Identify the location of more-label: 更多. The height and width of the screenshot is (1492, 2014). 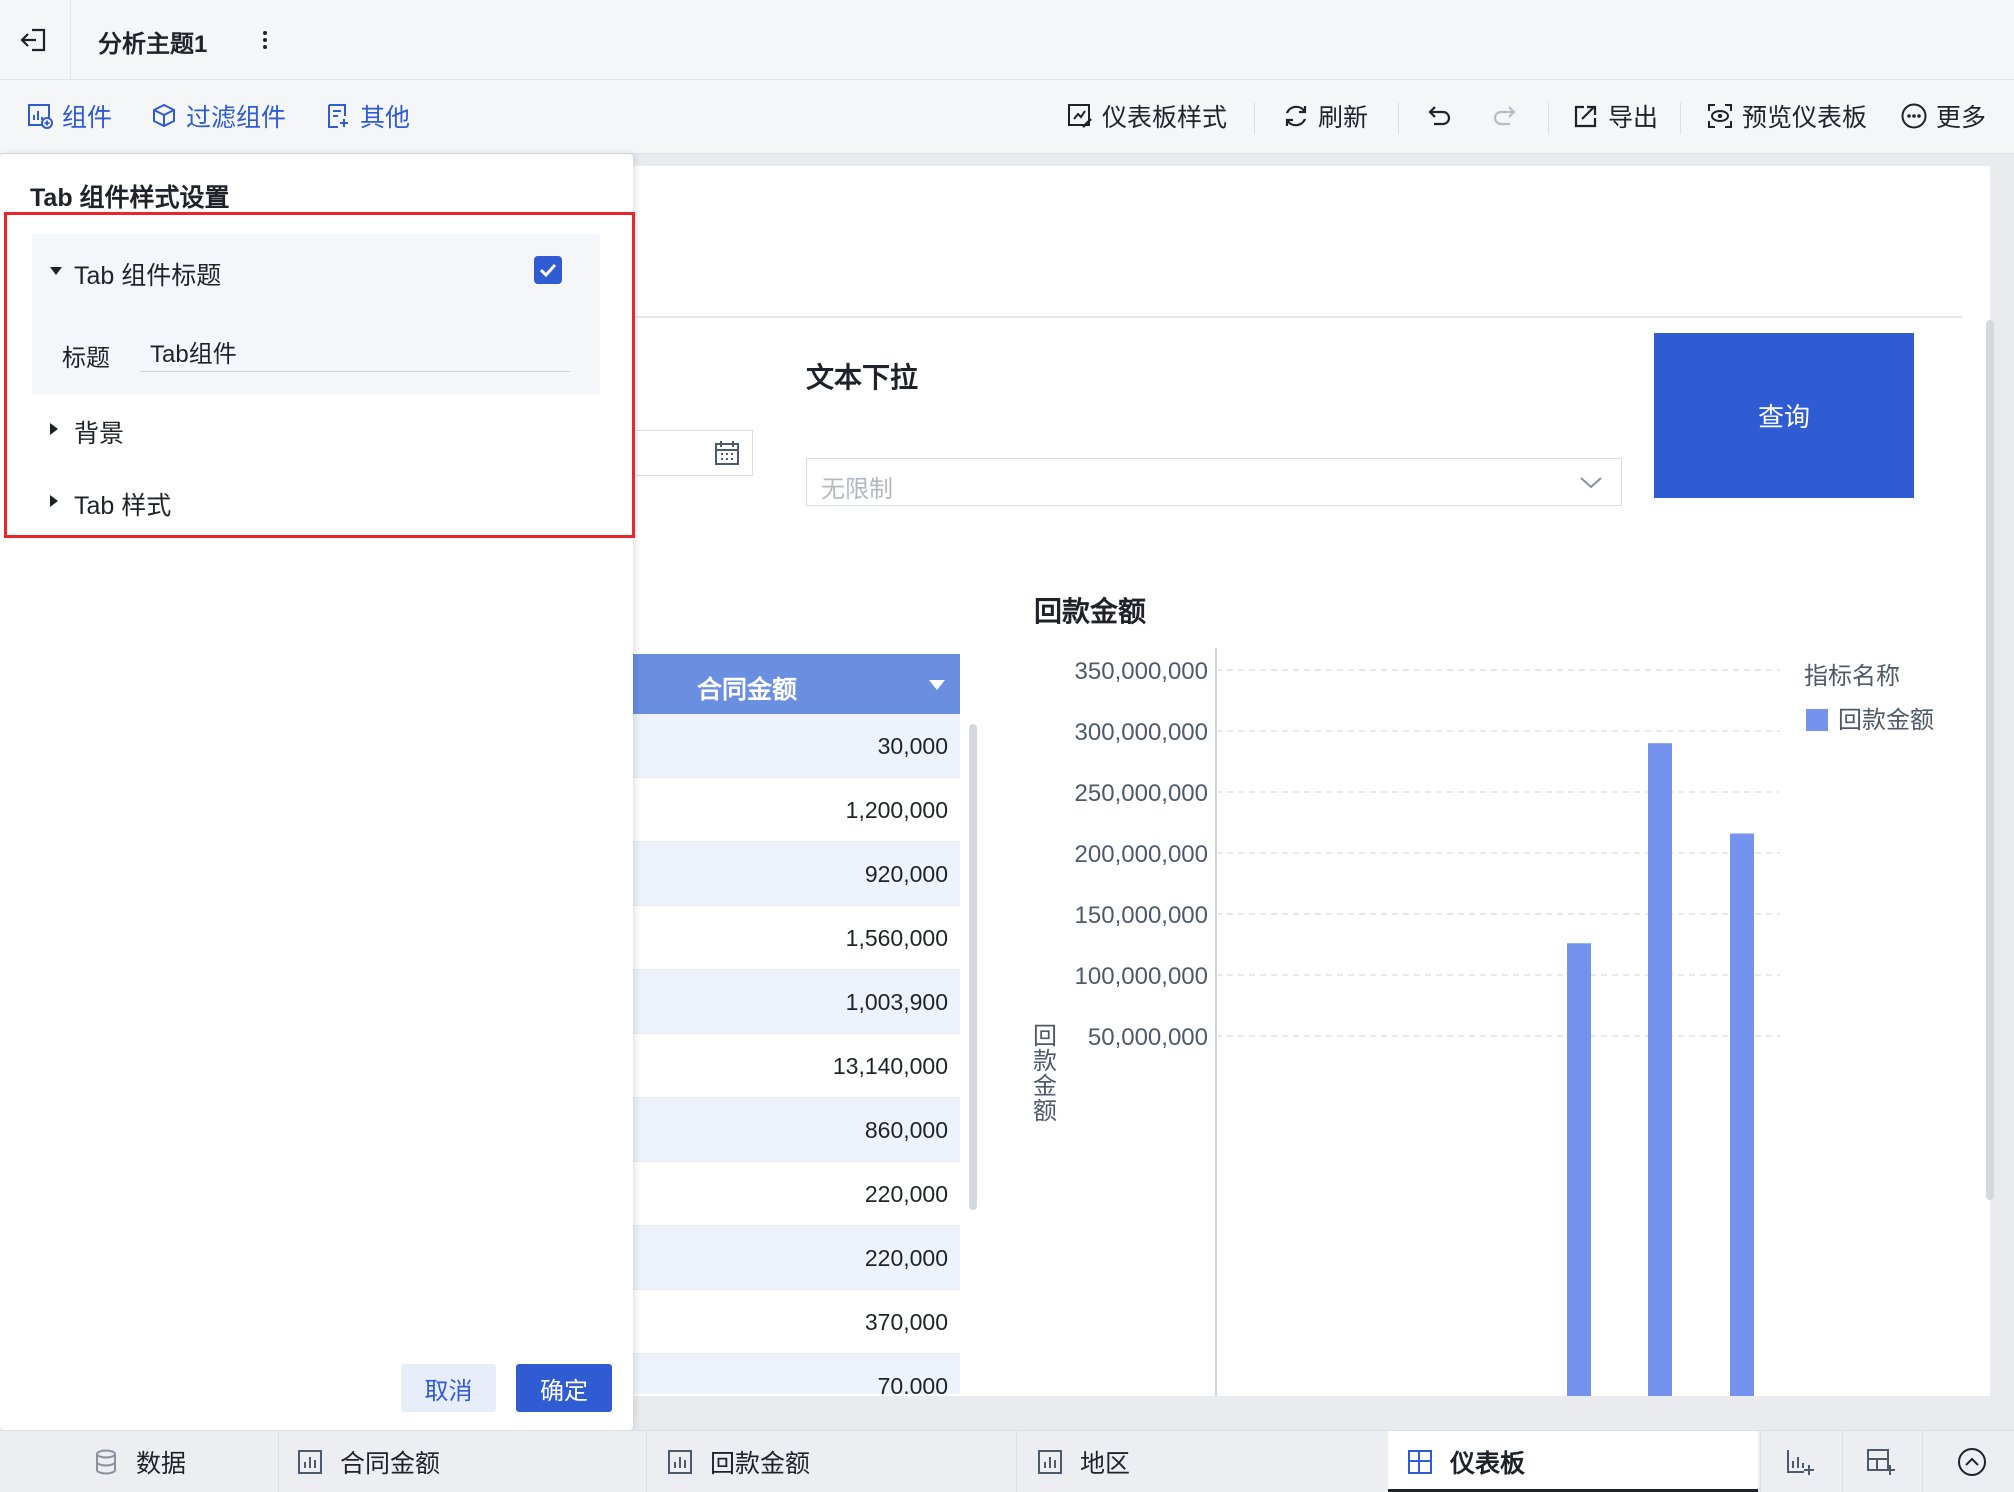
(1961, 118).